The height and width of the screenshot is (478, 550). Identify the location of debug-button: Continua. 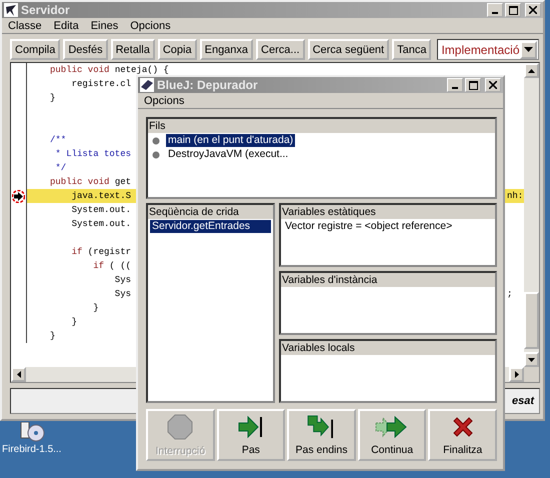
(392, 435).